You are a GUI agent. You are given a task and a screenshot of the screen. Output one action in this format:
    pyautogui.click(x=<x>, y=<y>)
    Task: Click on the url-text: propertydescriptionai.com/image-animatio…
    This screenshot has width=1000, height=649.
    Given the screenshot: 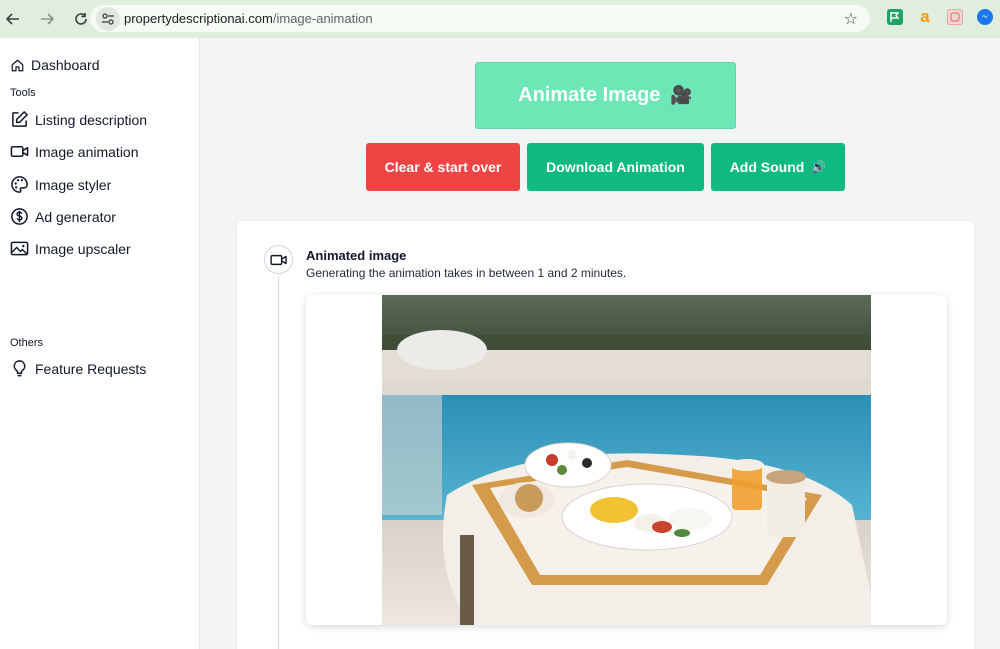 What is the action you would take?
    pyautogui.click(x=248, y=18)
    